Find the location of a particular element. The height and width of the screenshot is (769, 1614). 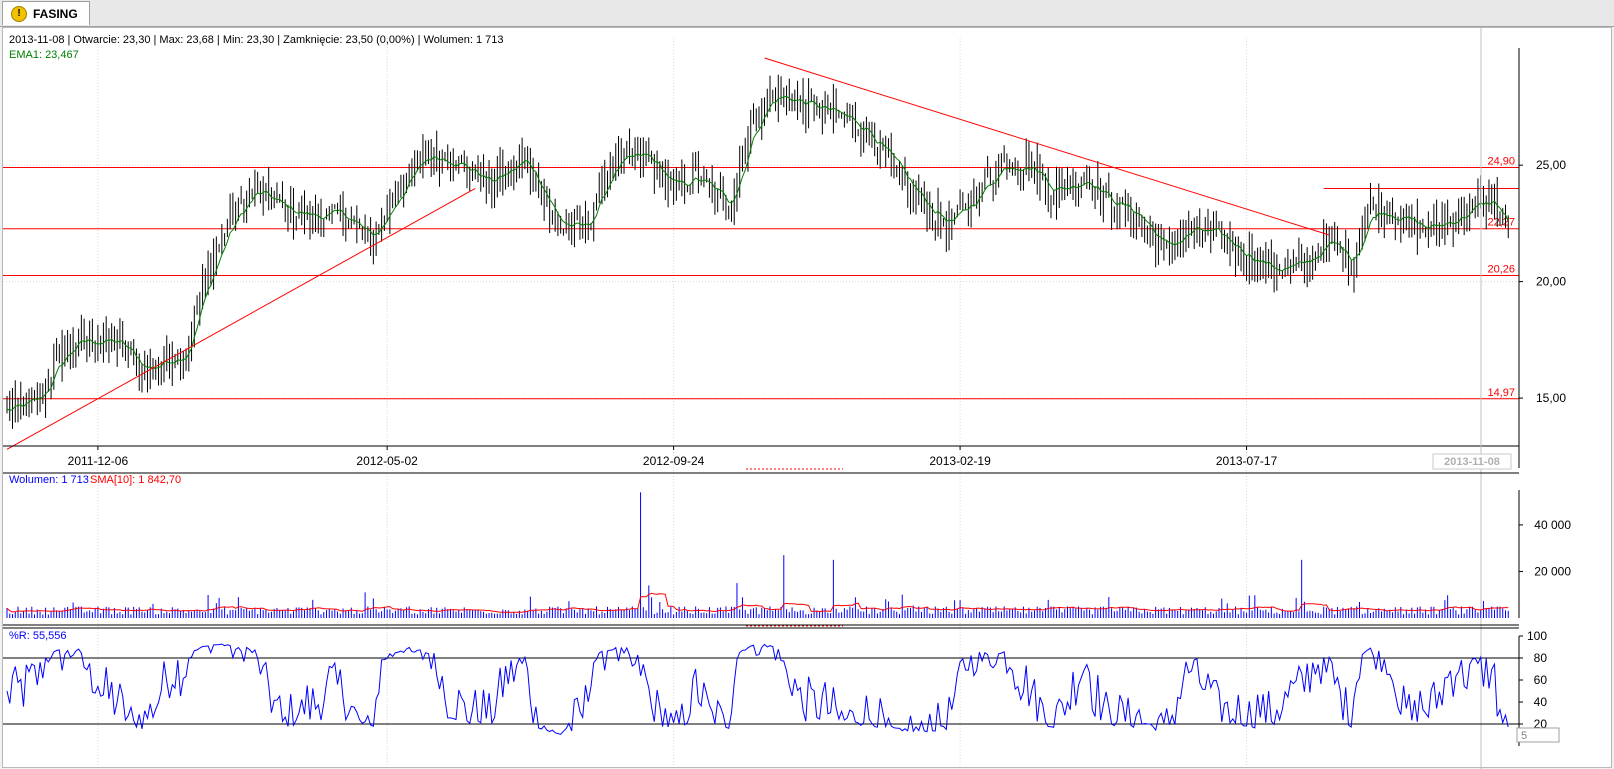

tab-label: FASING is located at coordinates (55, 13).